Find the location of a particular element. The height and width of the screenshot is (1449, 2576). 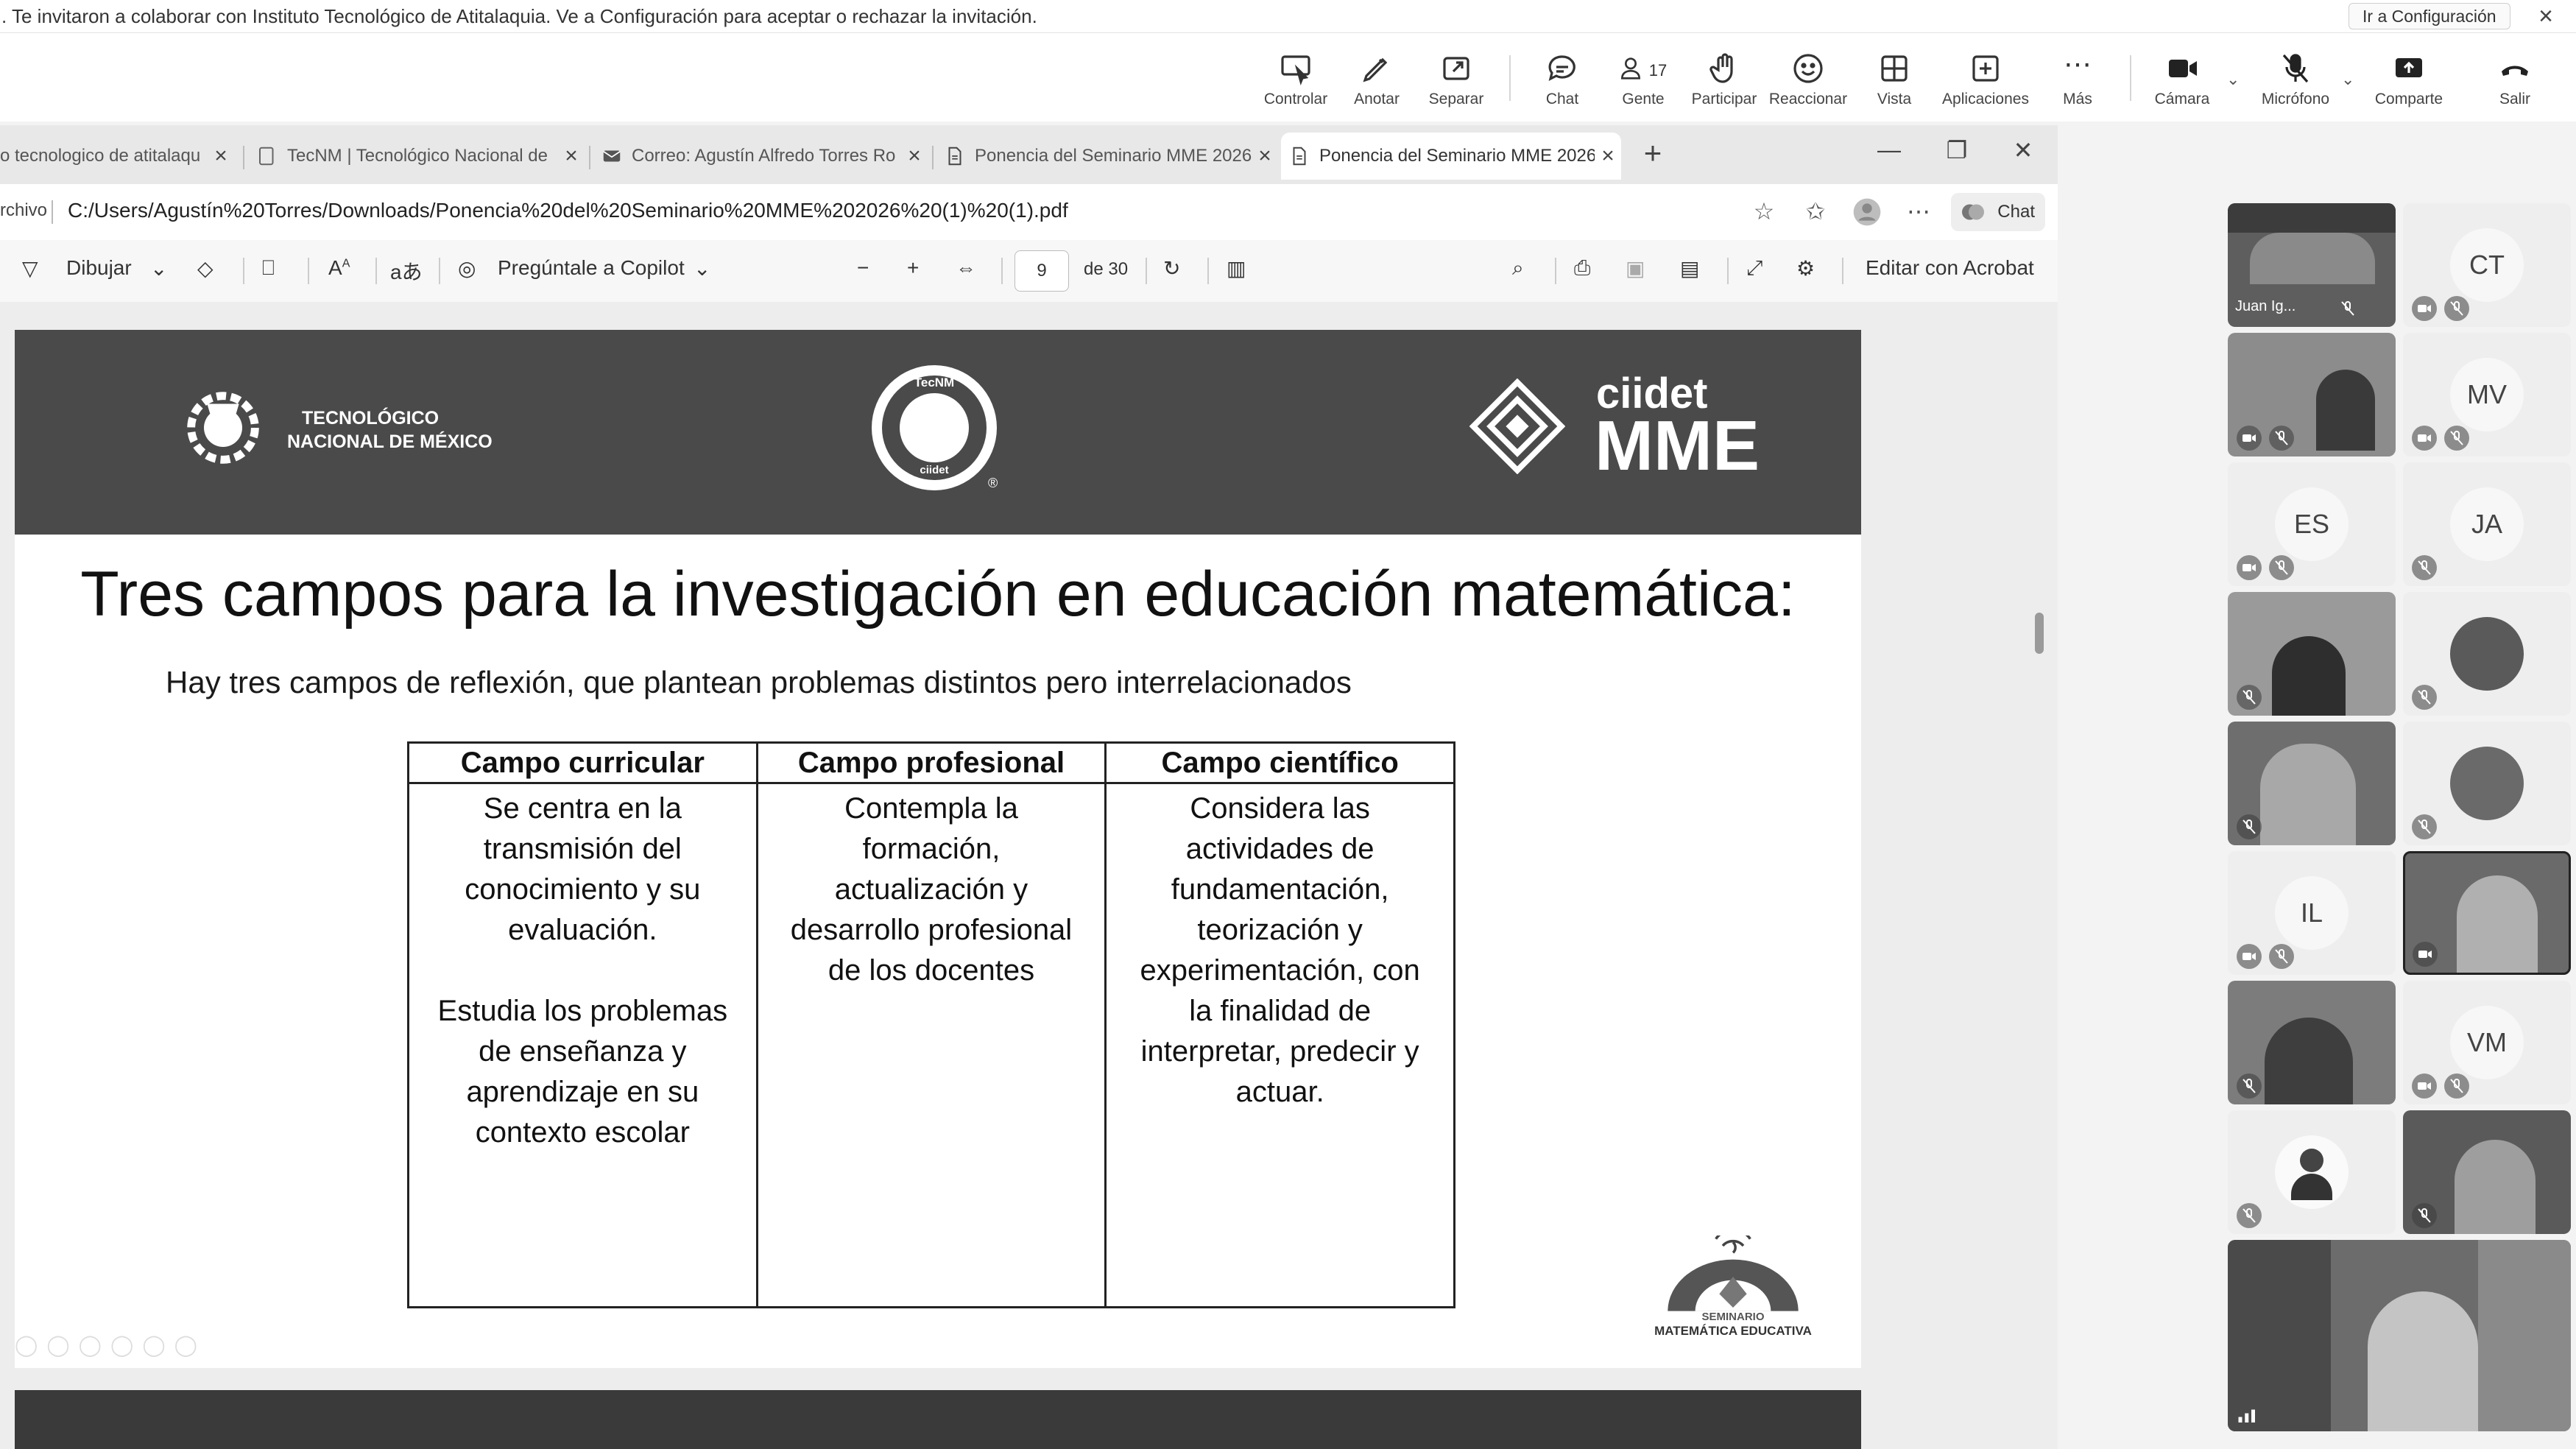

zoom-out-icon: − is located at coordinates (863, 268).